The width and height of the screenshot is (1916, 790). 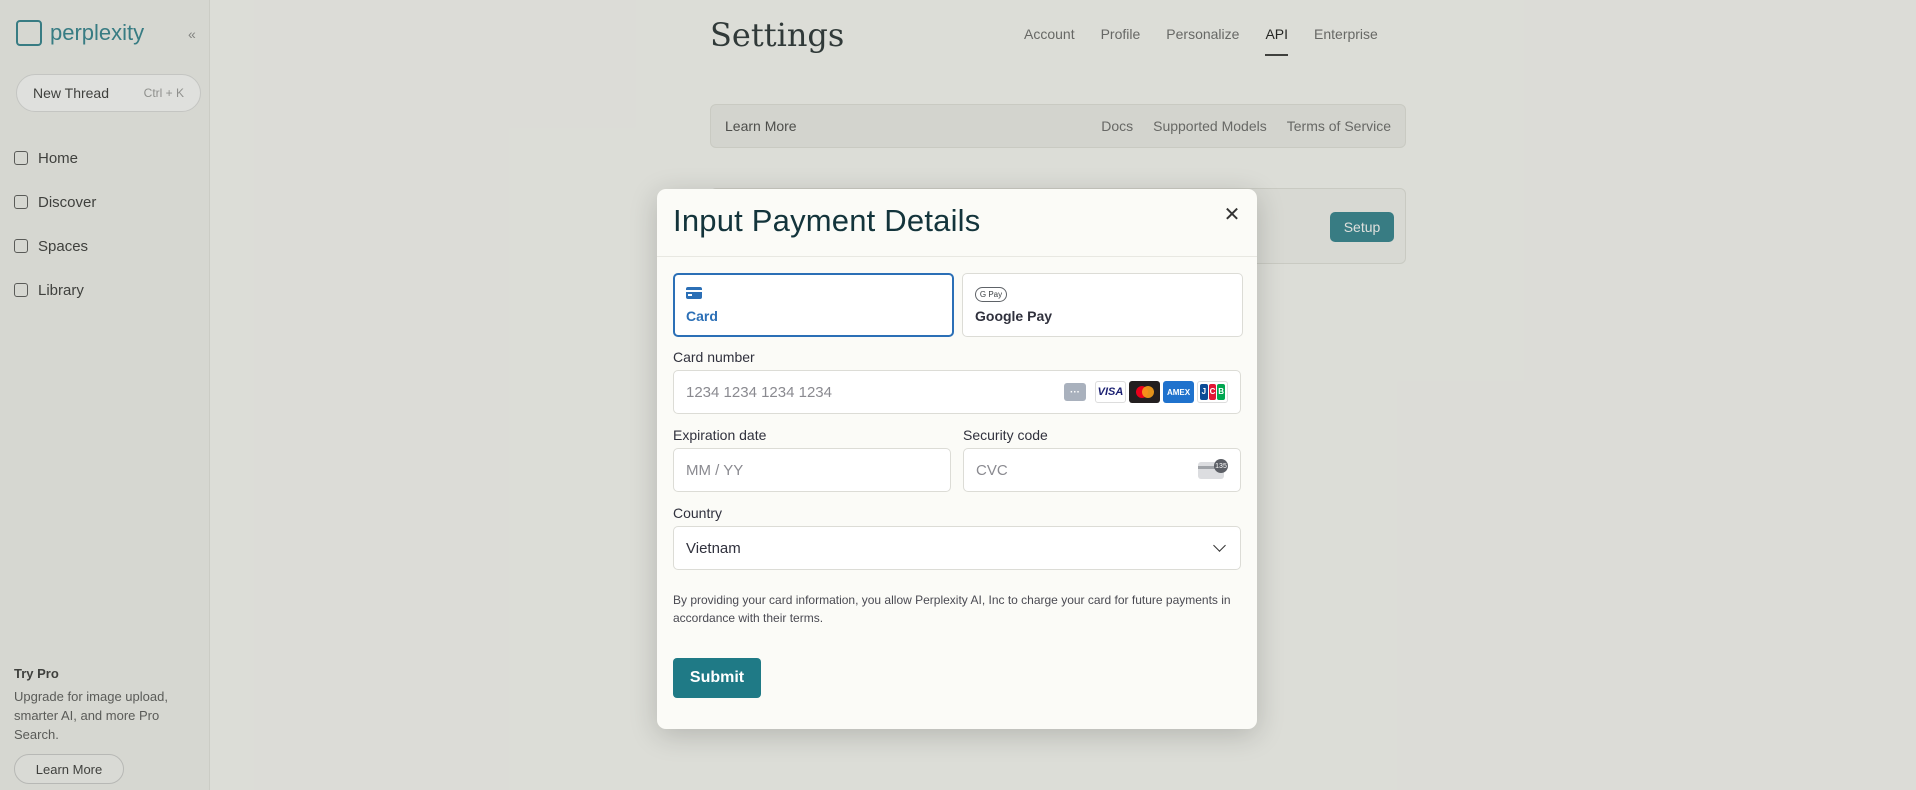 What do you see at coordinates (813, 305) in the screenshot?
I see `tab-card: Card` at bounding box center [813, 305].